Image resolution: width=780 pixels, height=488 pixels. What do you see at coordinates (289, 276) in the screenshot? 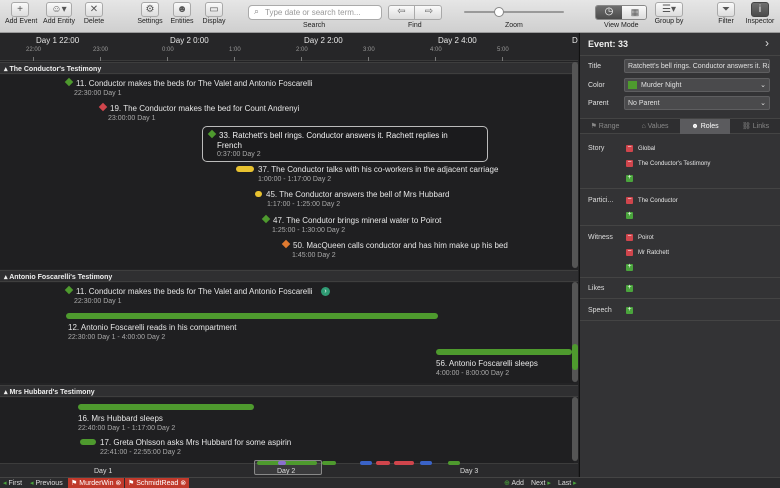
I see `section-header: ▴ Antonio Foscarelli's Testimony` at bounding box center [289, 276].